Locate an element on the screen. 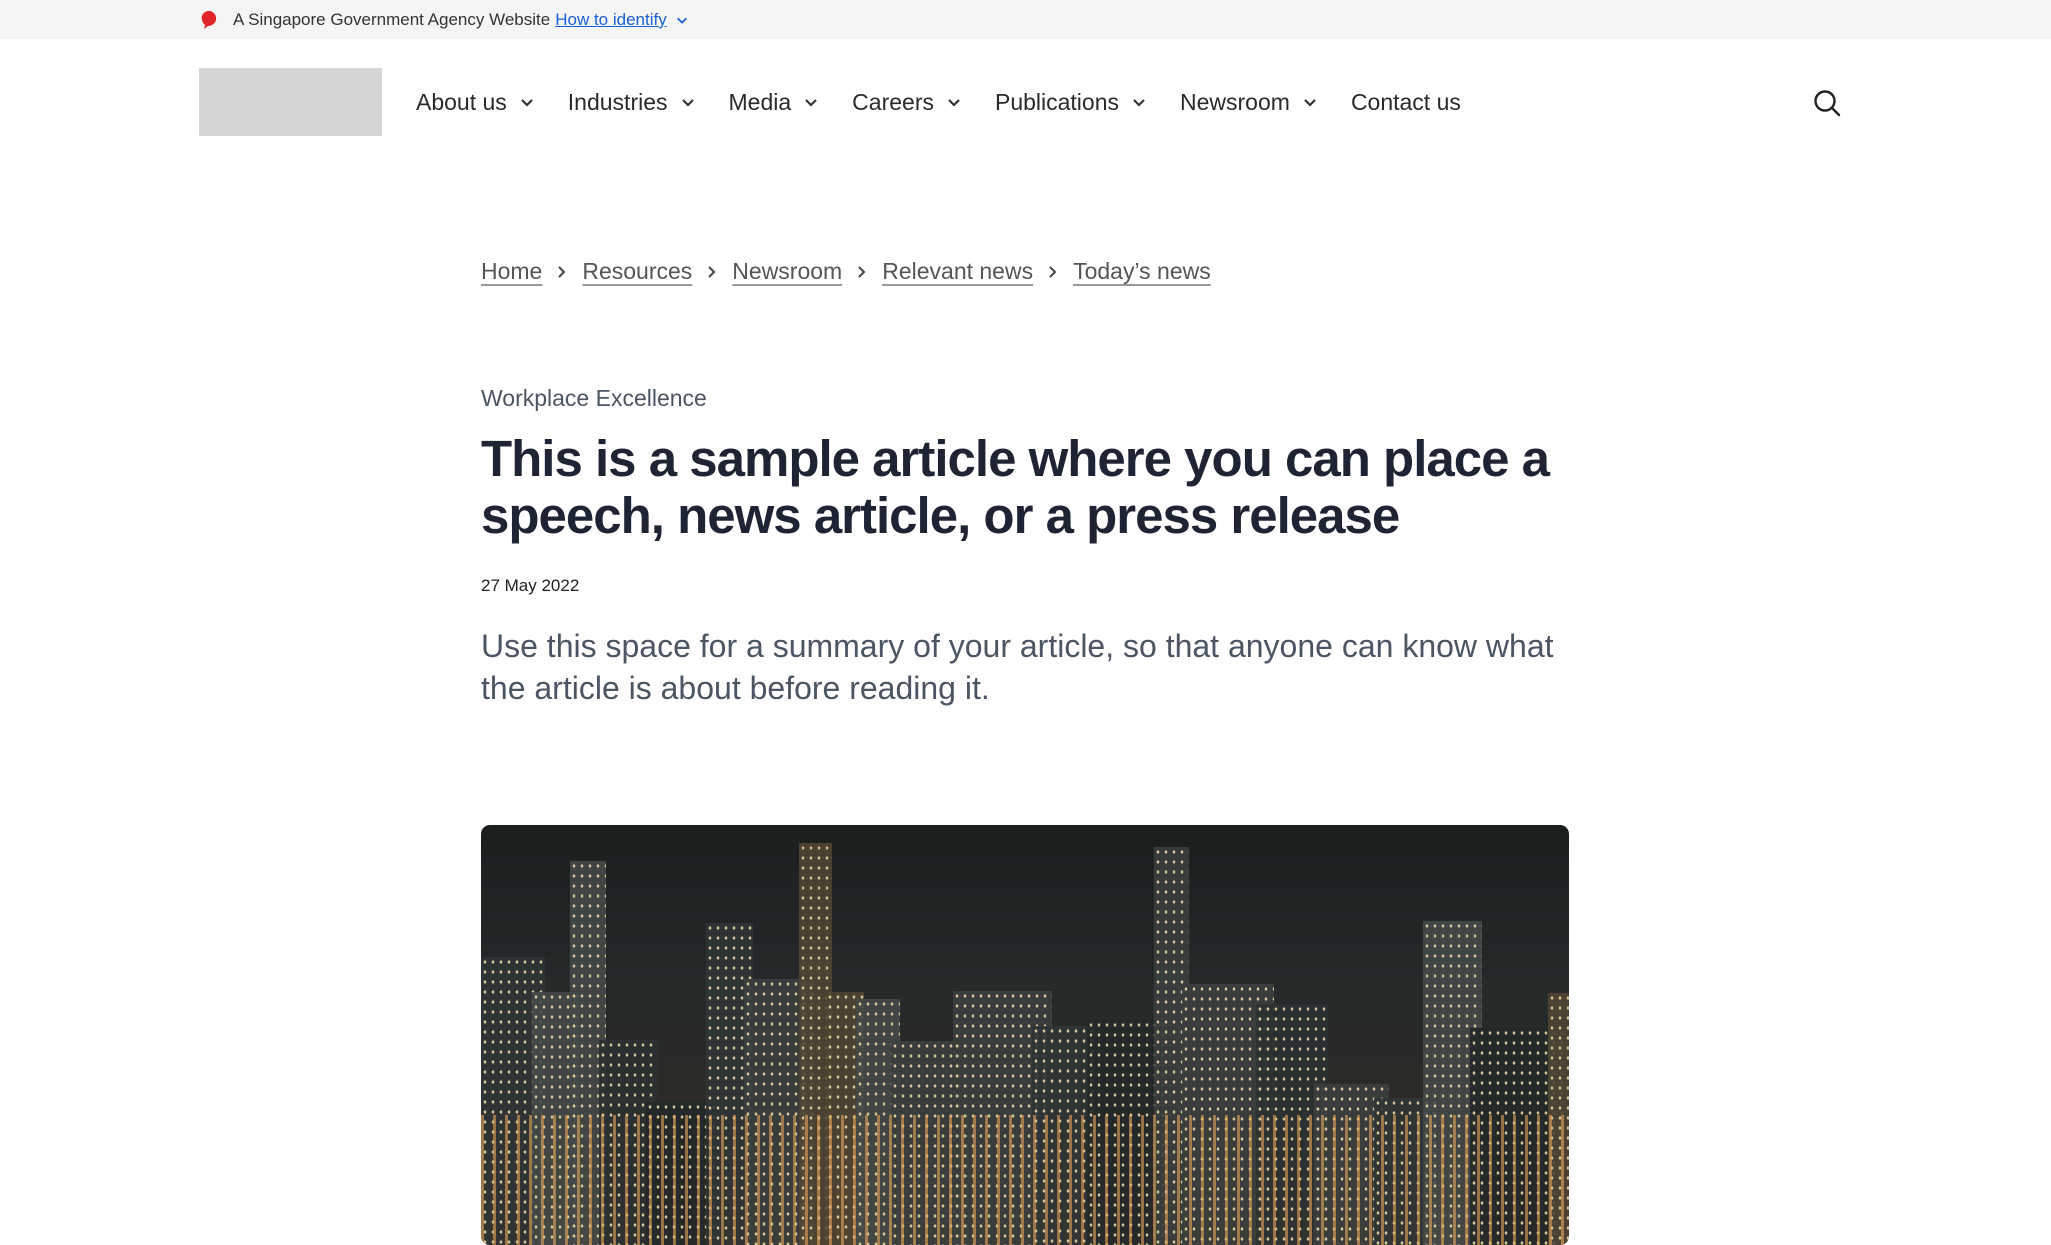 This screenshot has height=1245, width=2051. nav-item-label: Newsroom is located at coordinates (1235, 102).